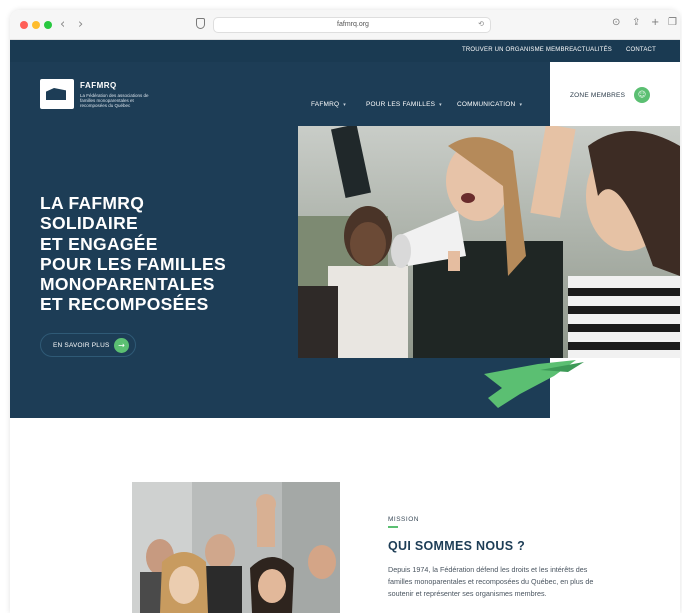 The width and height of the screenshot is (682, 613). What do you see at coordinates (200, 23) in the screenshot?
I see `shield-icon` at bounding box center [200, 23].